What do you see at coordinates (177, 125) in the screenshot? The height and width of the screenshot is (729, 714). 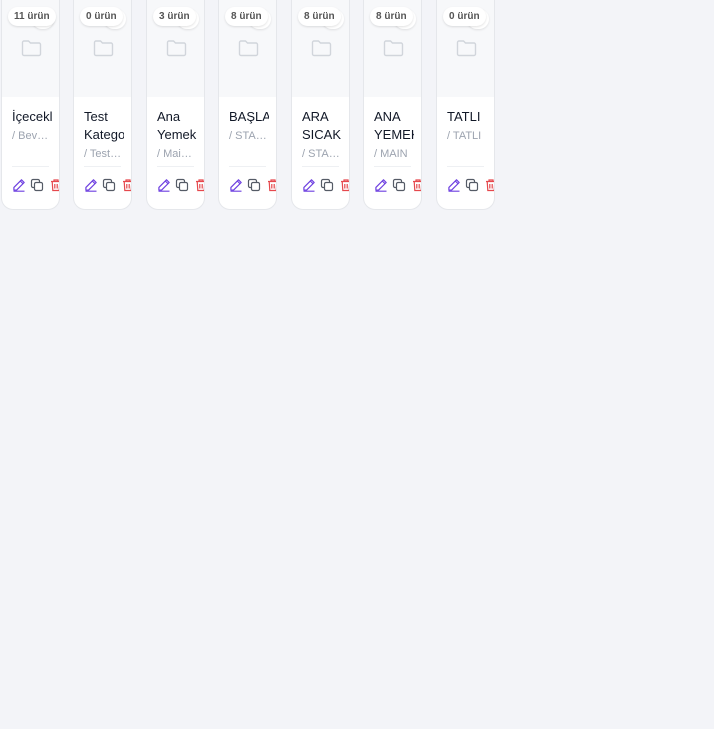 I see `category-name: Ana Yemek` at bounding box center [177, 125].